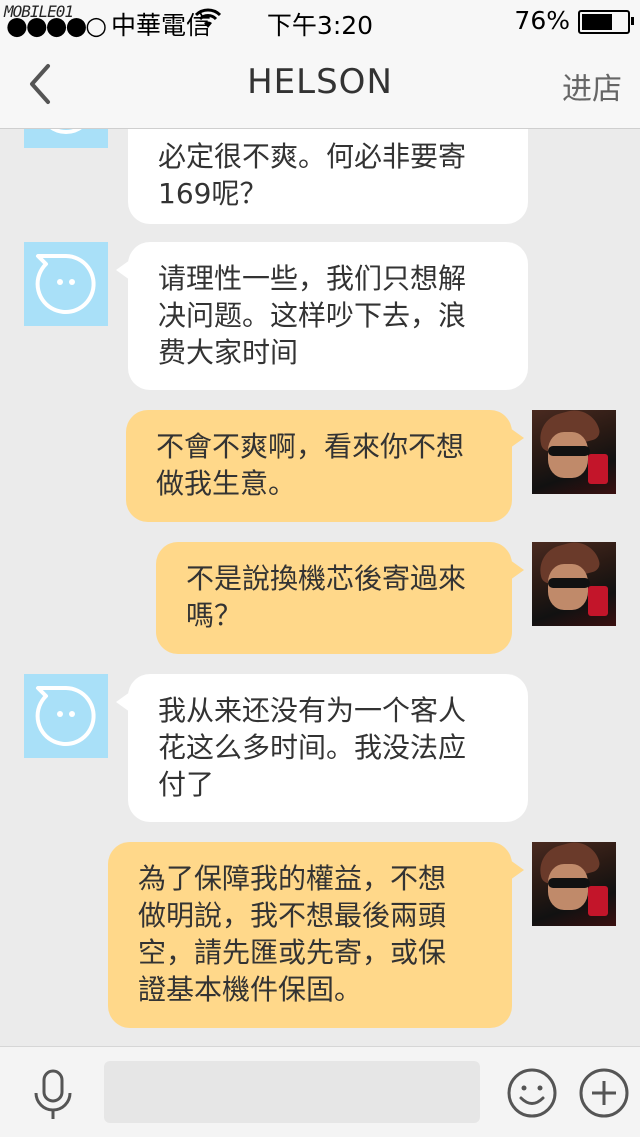 The image size is (640, 1137). I want to click on navigation-bar: HELSON 进店, so click(320, 84).